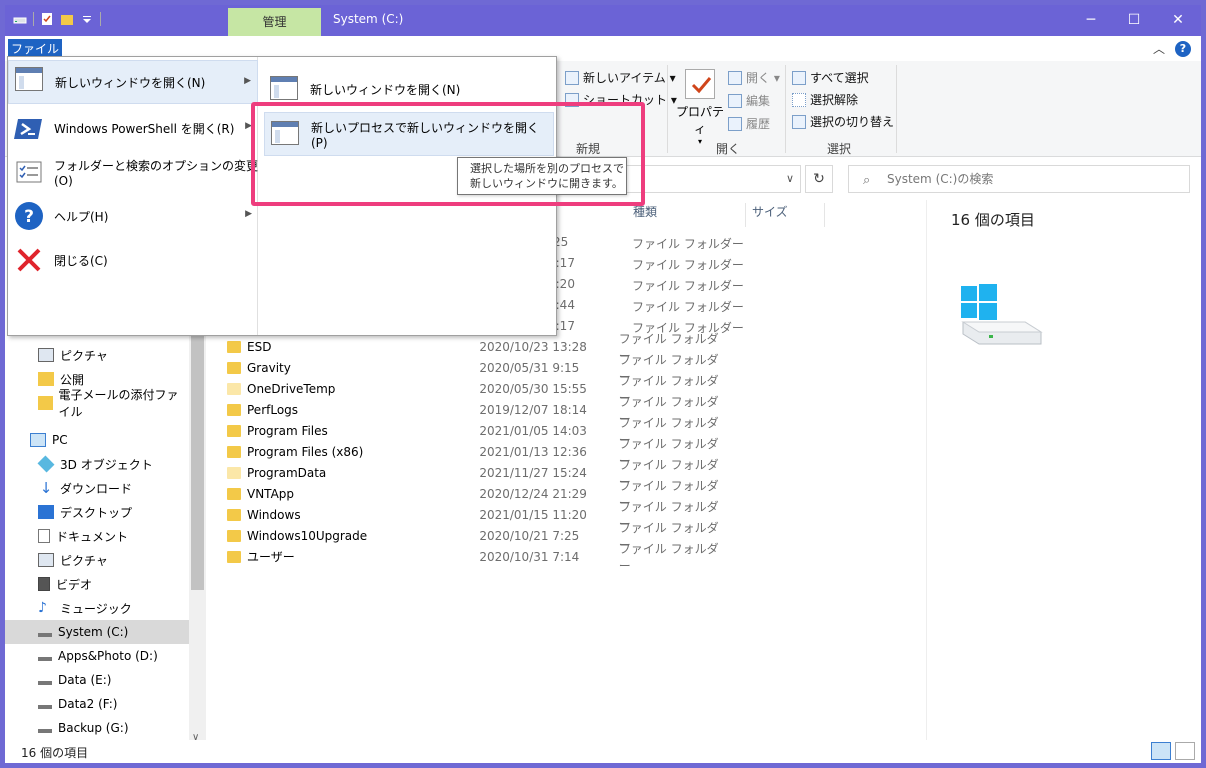  I want to click on file-row: ユーザー 2020/10/31 7:14 ファイル フォルダー, so click(477, 557).